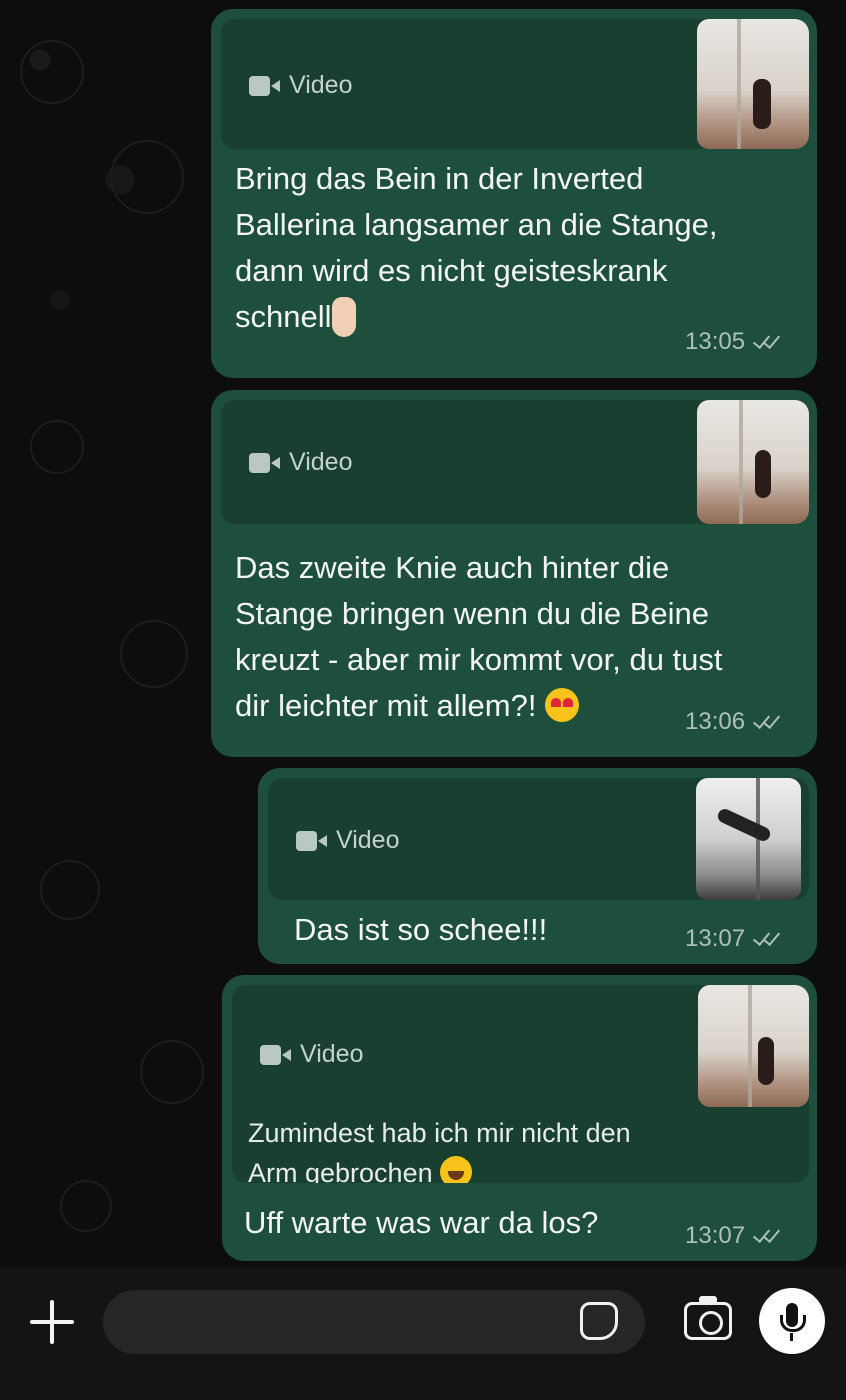  Describe the element at coordinates (562, 705) in the screenshot. I see `heart-eyes-emoji` at that location.